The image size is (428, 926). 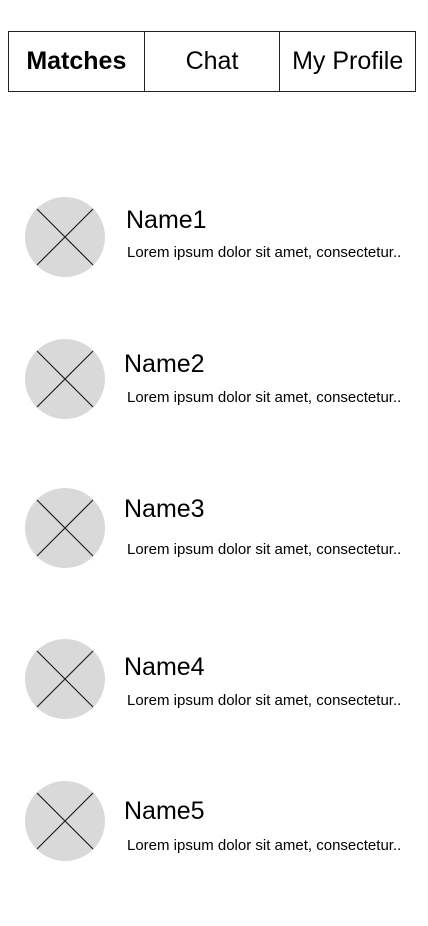 I want to click on match-name: Name4, so click(x=164, y=667).